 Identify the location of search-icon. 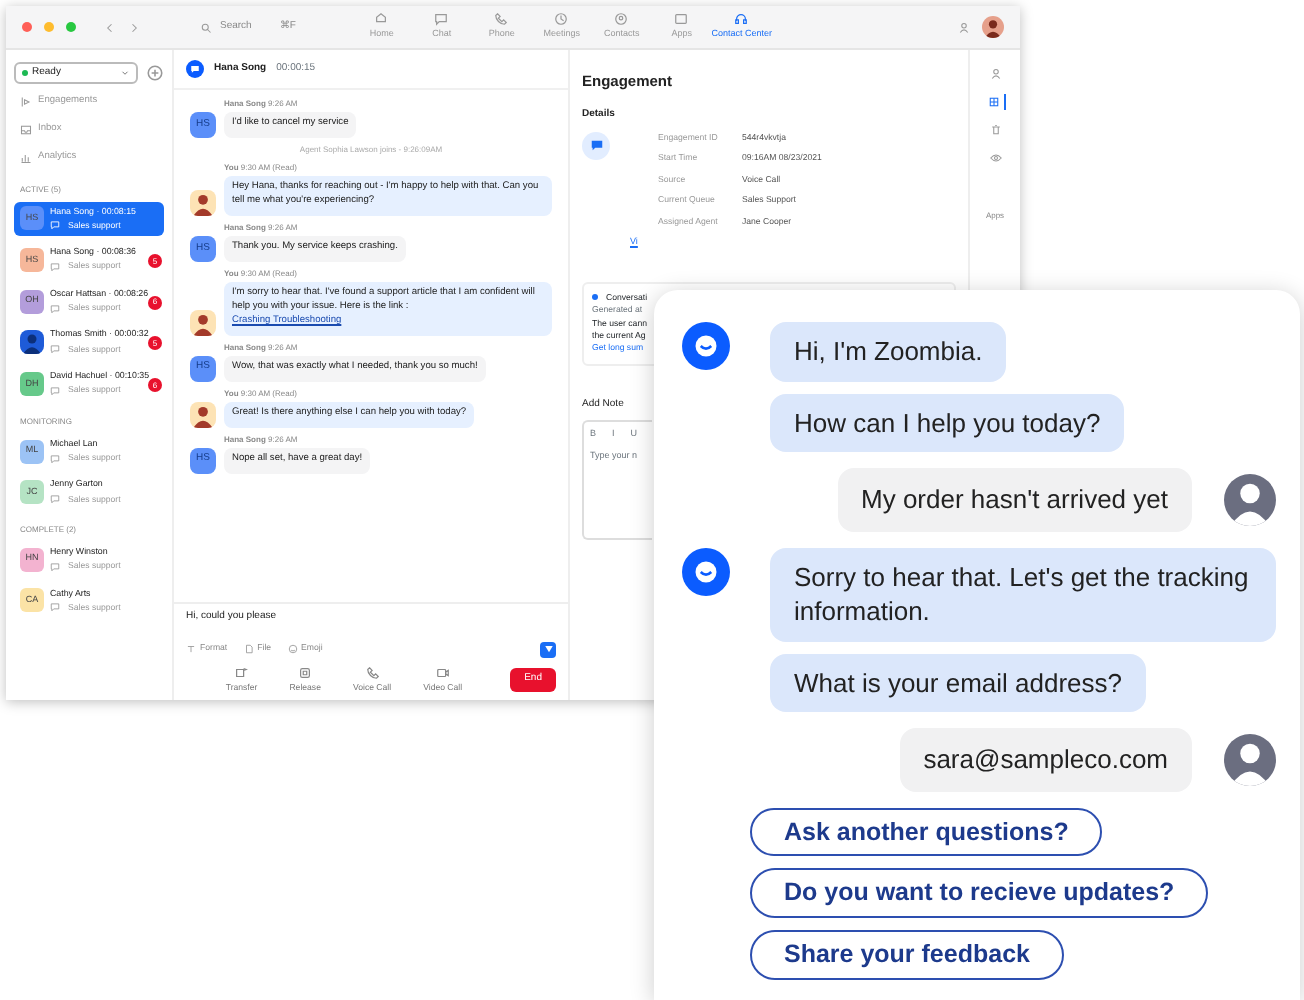
(206, 27).